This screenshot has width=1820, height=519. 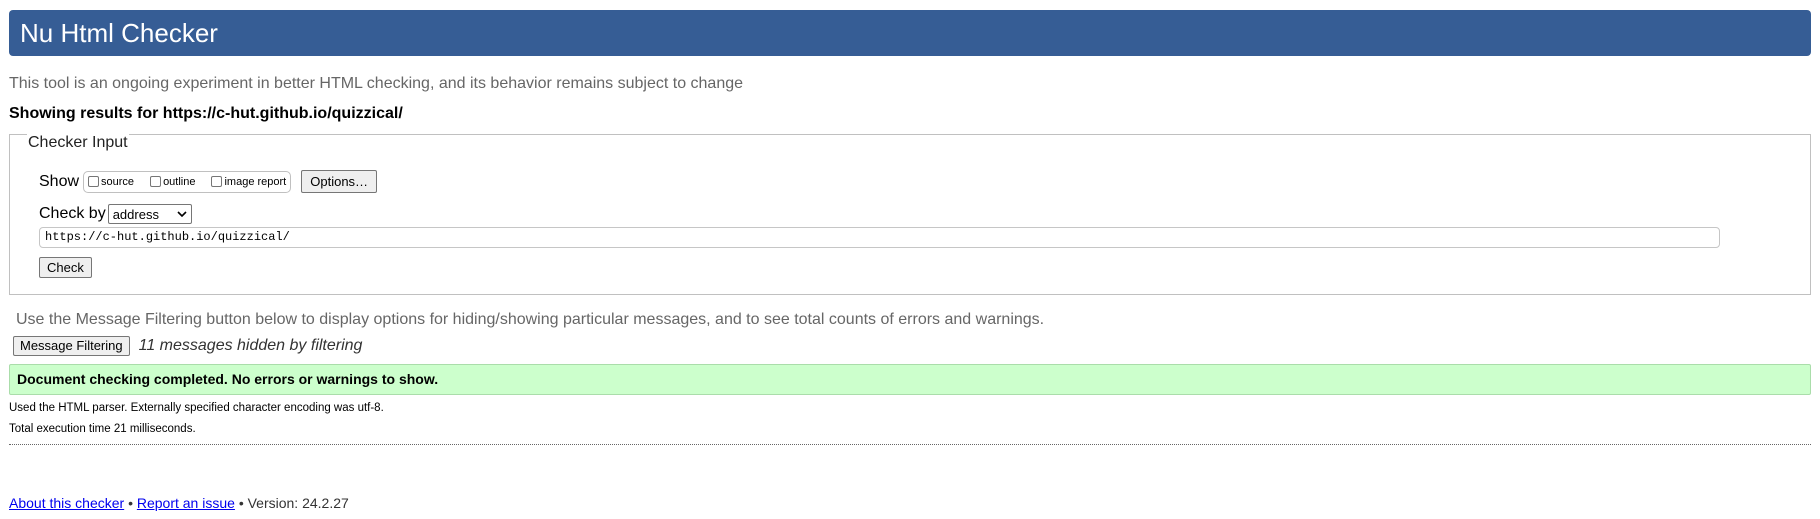 I want to click on check-by-select: address, so click(x=149, y=214).